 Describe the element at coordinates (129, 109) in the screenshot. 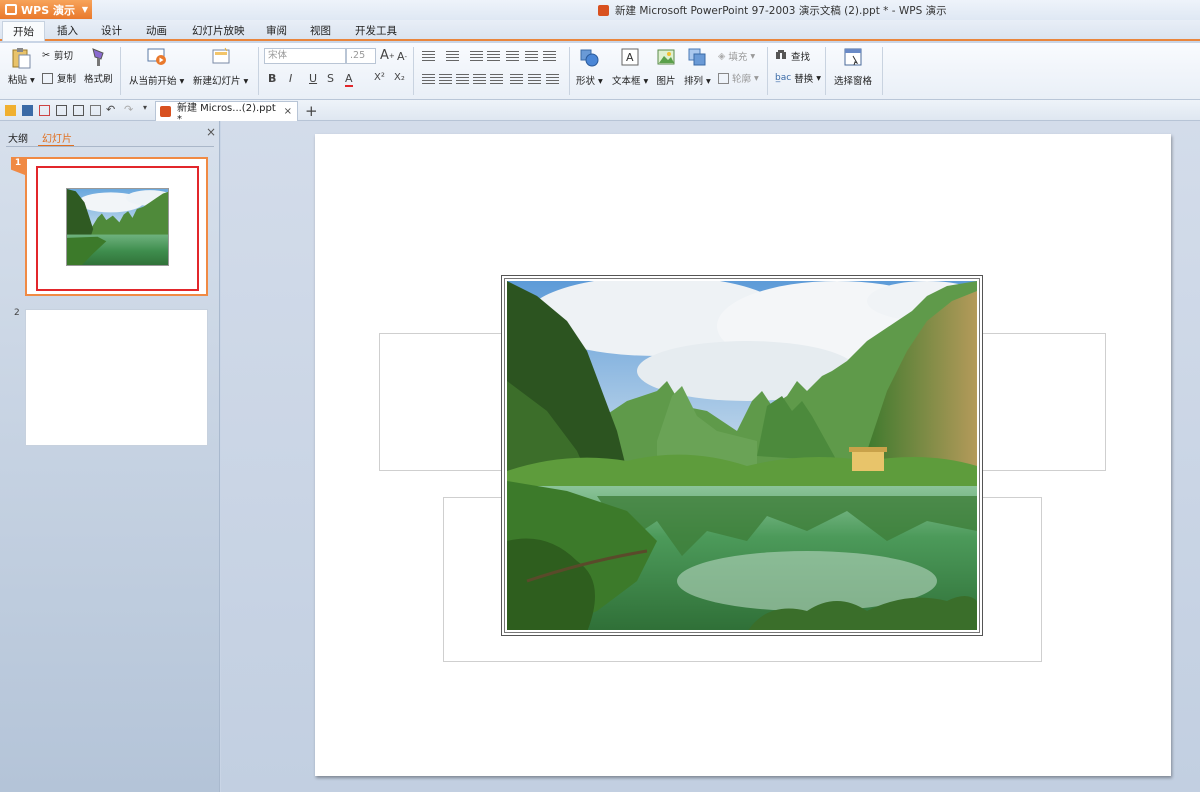

I see `redo-icon: ↷` at that location.